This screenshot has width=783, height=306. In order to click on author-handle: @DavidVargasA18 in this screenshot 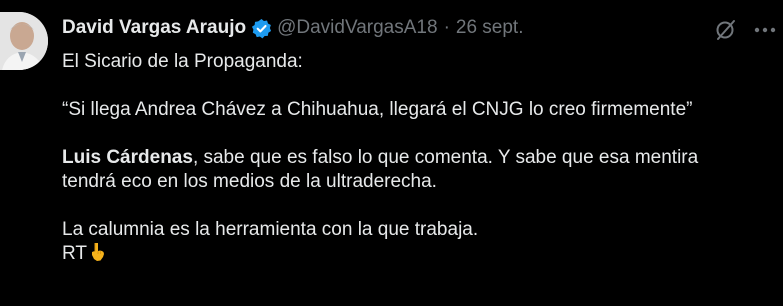, I will do `click(357, 28)`.